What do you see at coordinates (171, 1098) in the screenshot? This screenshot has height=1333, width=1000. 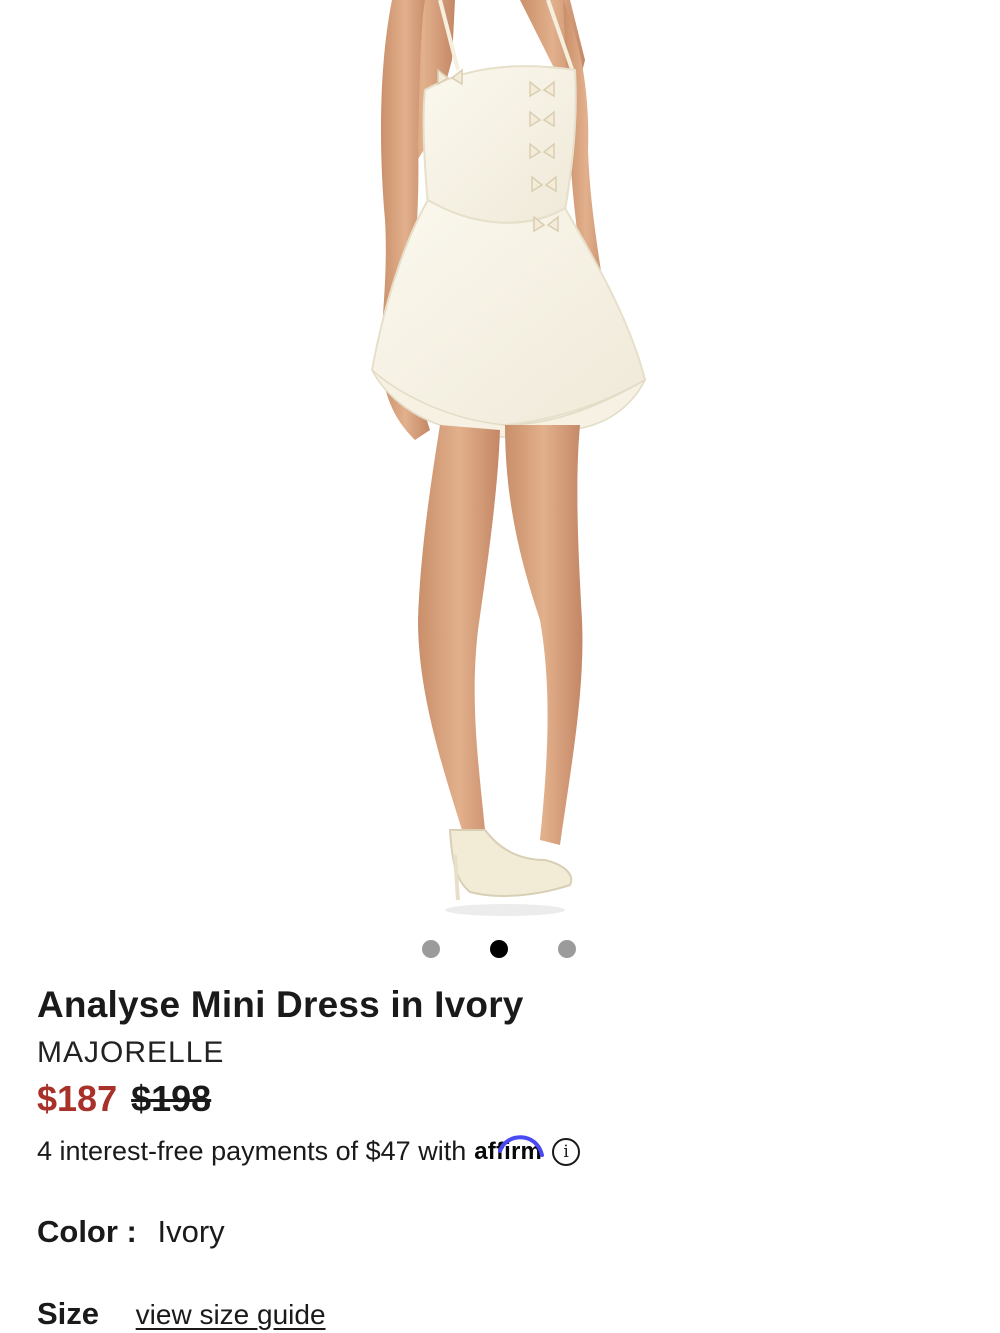 I see `original-price: $198` at bounding box center [171, 1098].